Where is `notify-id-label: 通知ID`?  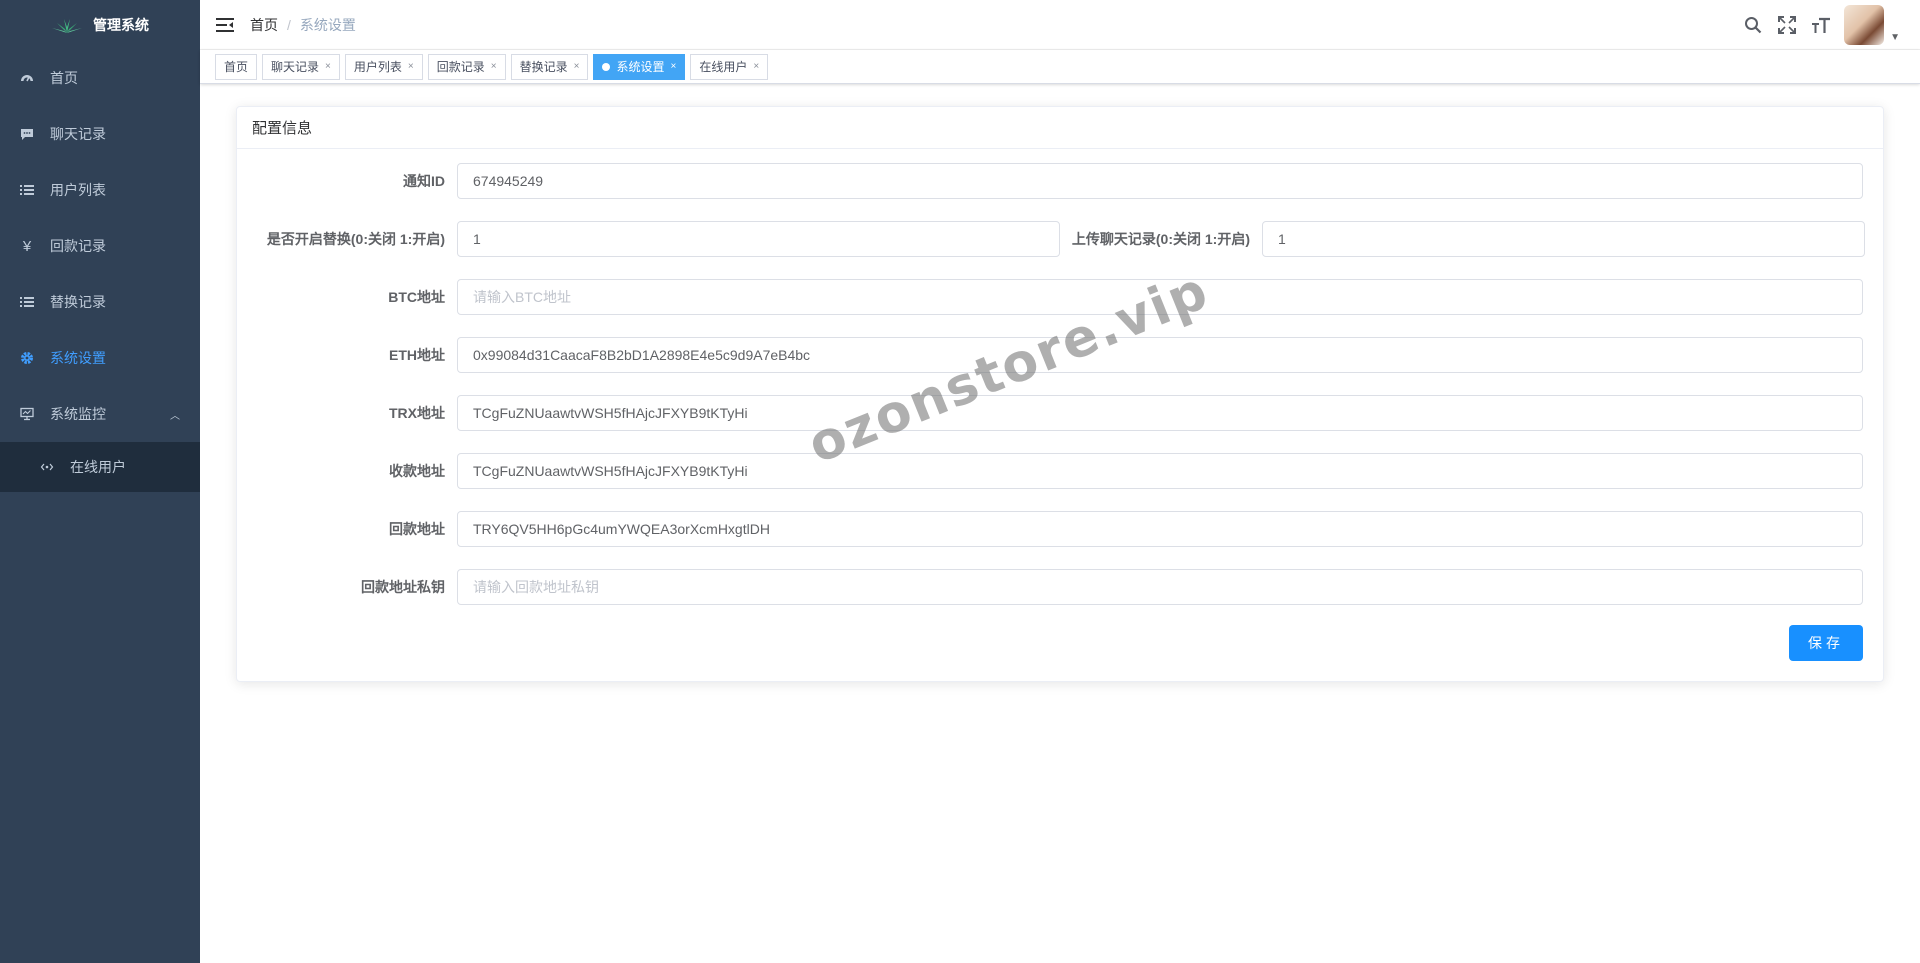
notify-id-label: 通知ID is located at coordinates (424, 181).